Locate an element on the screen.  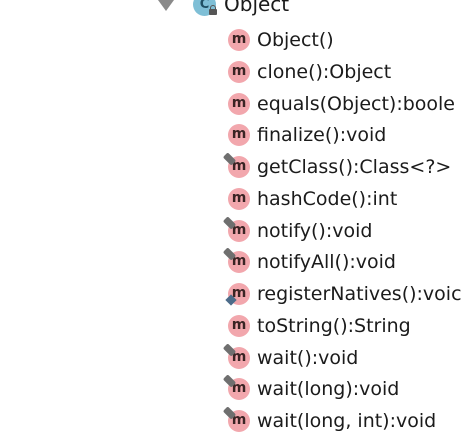
method-label: notifyAll():void is located at coordinates (326, 262).